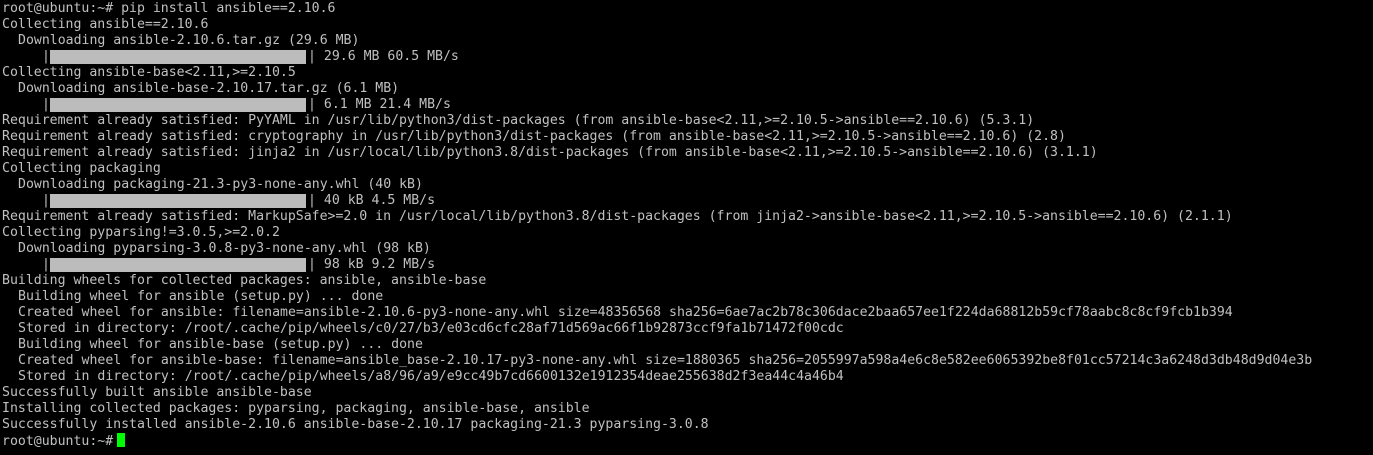 This screenshot has height=455, width=1373. What do you see at coordinates (383, 56) in the screenshot?
I see `progress-status-text: | 29.6 MB 60.5 MB/s` at bounding box center [383, 56].